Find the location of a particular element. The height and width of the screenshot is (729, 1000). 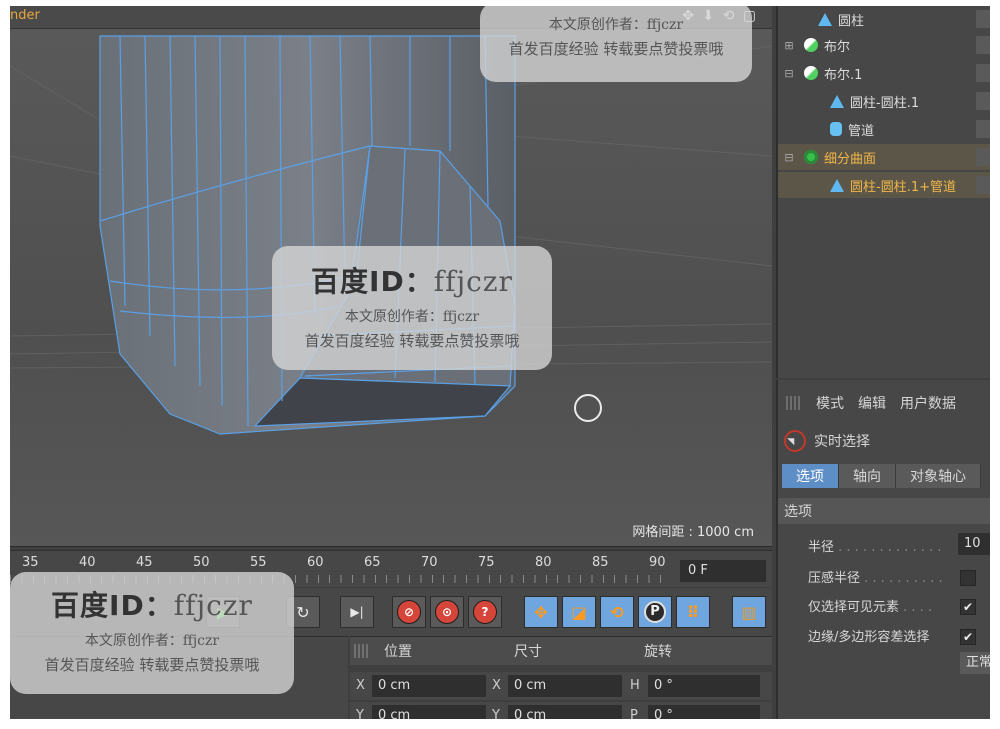

record-button: ⊘ is located at coordinates (409, 612).